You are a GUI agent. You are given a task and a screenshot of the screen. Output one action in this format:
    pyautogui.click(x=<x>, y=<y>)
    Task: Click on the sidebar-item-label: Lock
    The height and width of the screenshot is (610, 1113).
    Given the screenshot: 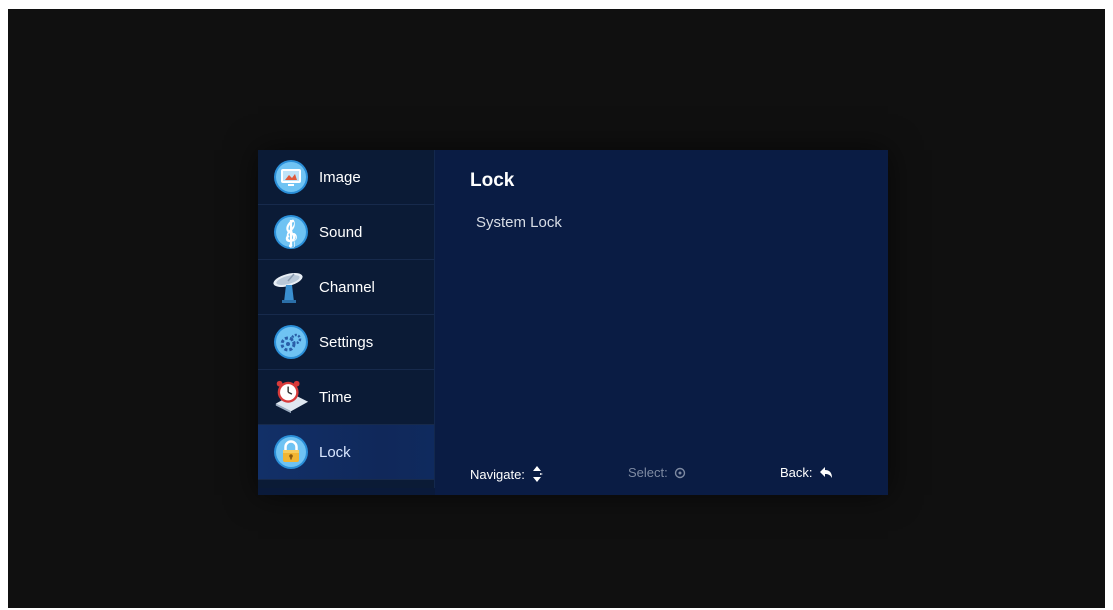 What is the action you would take?
    pyautogui.click(x=335, y=452)
    